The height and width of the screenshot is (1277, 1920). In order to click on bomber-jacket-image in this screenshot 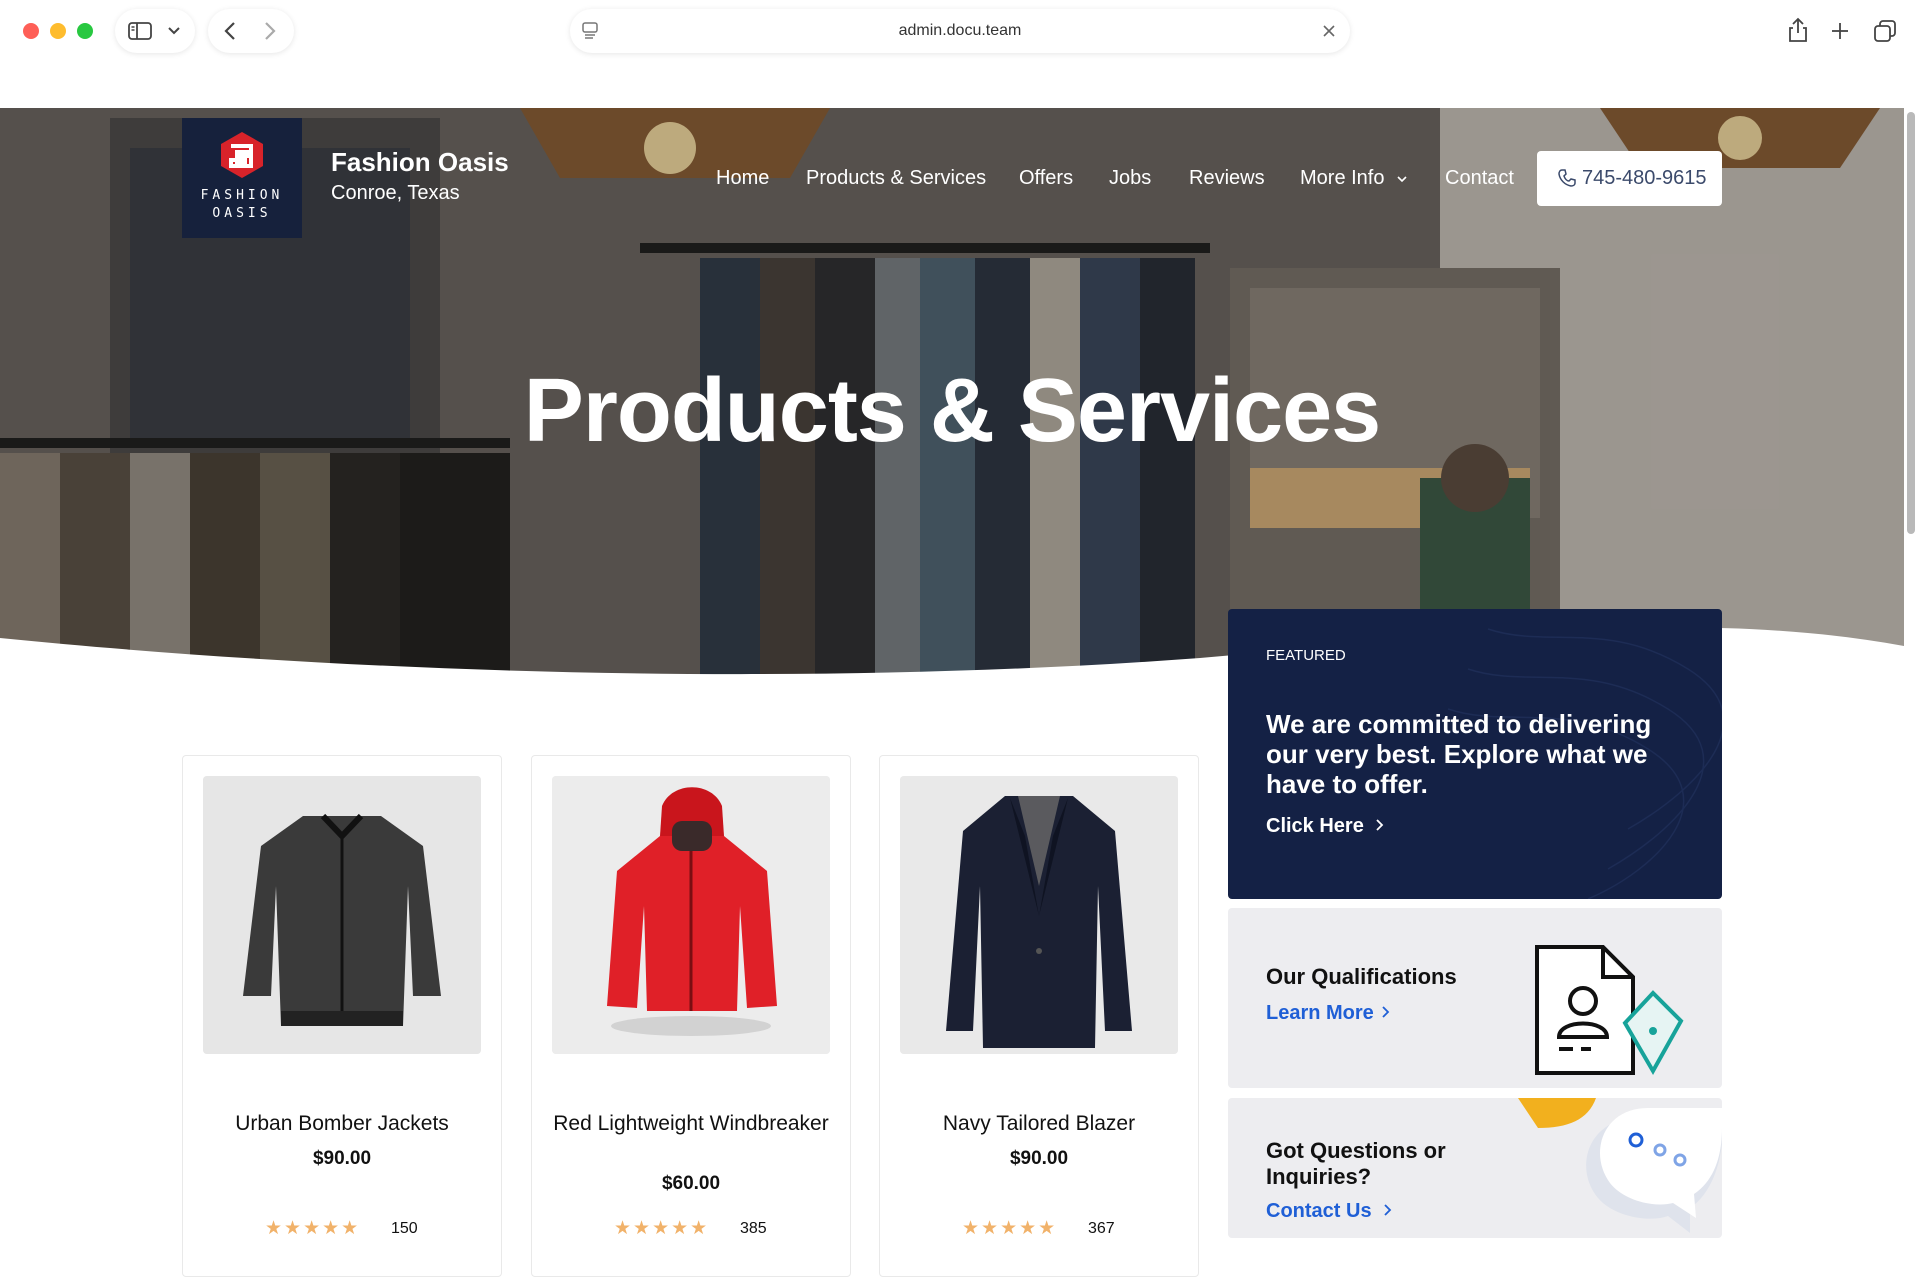, I will do `click(342, 915)`.